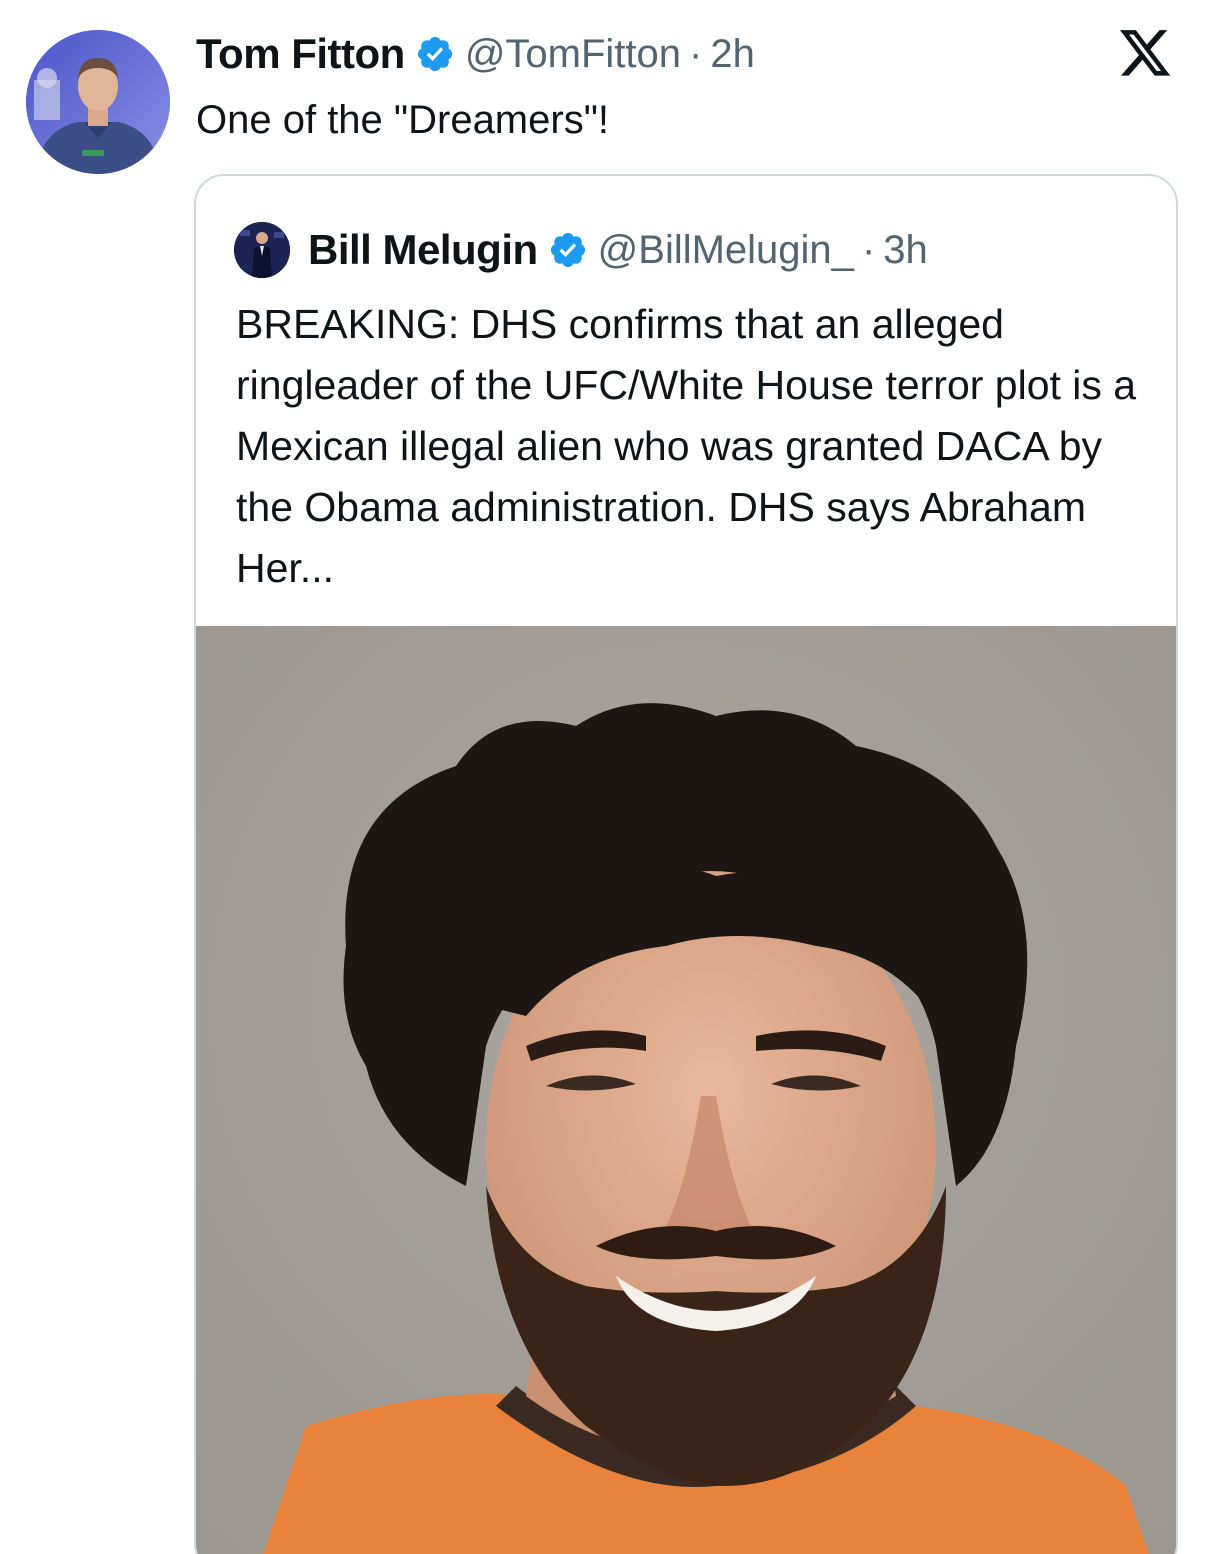  What do you see at coordinates (300, 54) in the screenshot?
I see `author-name: Tom Fitton` at bounding box center [300, 54].